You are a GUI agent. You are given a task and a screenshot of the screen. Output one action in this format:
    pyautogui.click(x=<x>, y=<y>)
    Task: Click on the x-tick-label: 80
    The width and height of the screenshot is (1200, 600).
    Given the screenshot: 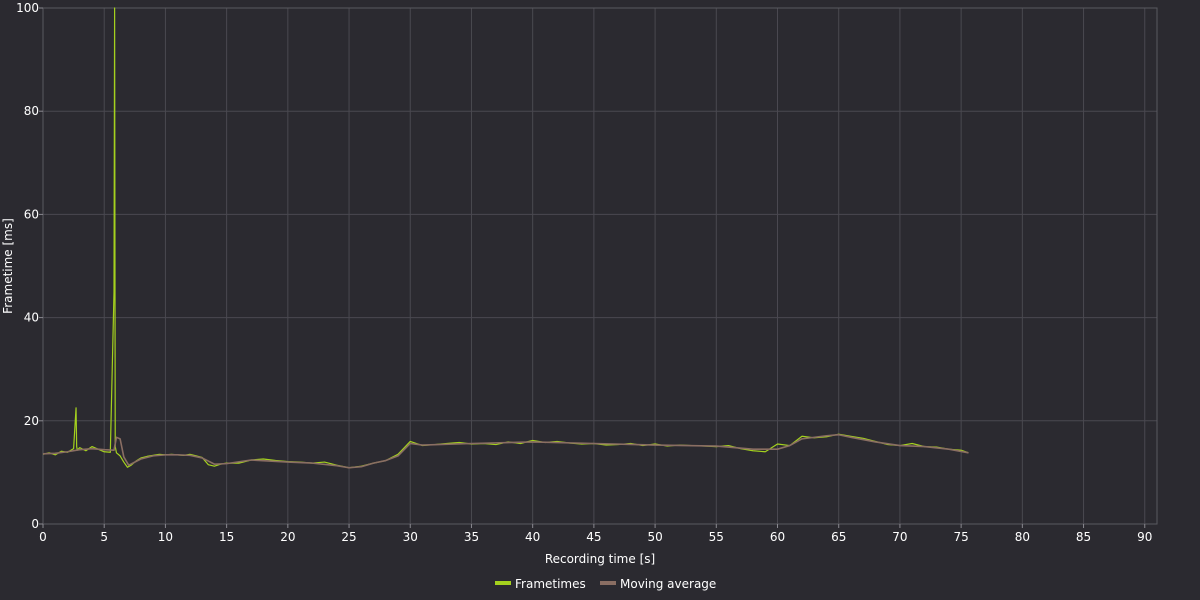 What is the action you would take?
    pyautogui.click(x=1022, y=537)
    